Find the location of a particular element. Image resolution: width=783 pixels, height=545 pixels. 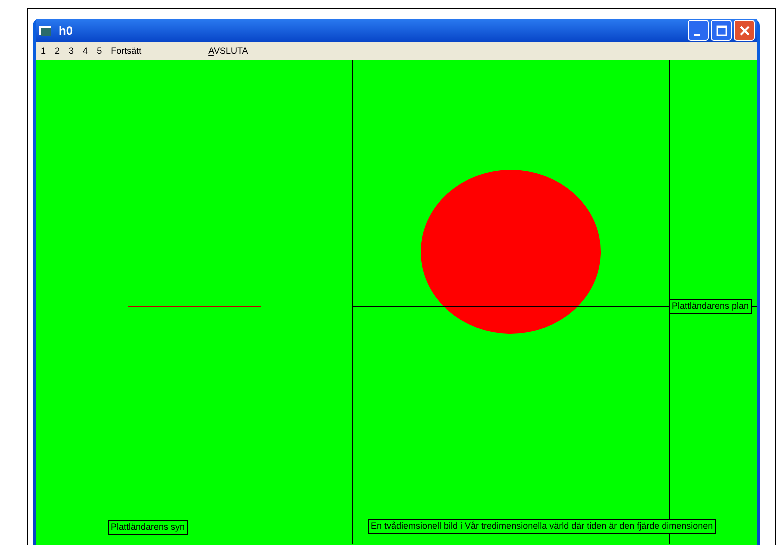

menu-item: 5 is located at coordinates (99, 51).